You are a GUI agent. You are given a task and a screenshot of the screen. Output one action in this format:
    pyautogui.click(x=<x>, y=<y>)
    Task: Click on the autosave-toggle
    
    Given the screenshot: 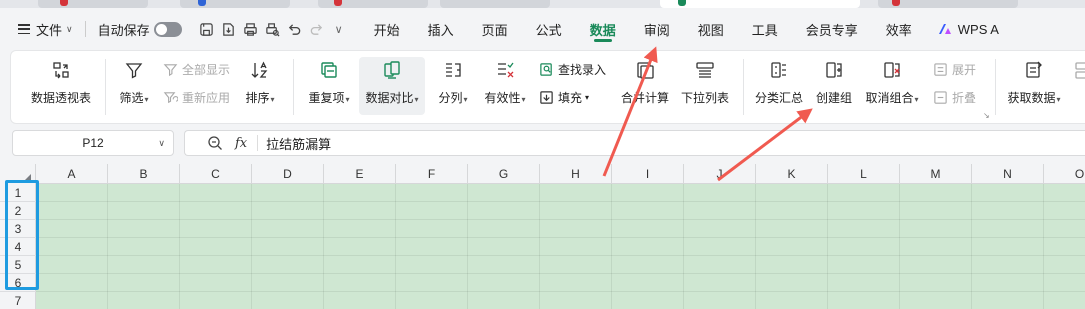 What is the action you would take?
    pyautogui.click(x=167, y=29)
    